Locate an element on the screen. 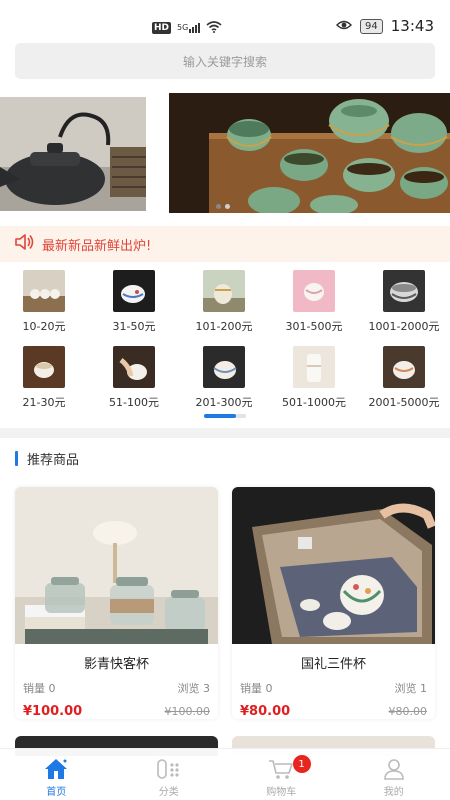 The image size is (450, 800). tab-home: 首页 is located at coordinates (56, 774).